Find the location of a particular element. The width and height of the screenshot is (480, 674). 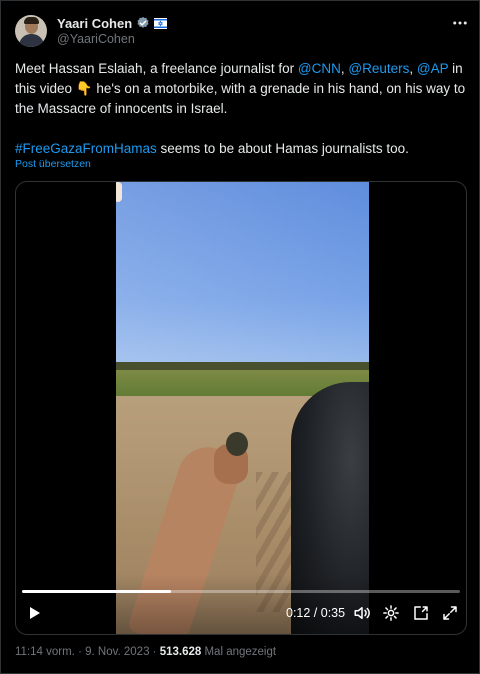

fullscreen-icon is located at coordinates (450, 613).